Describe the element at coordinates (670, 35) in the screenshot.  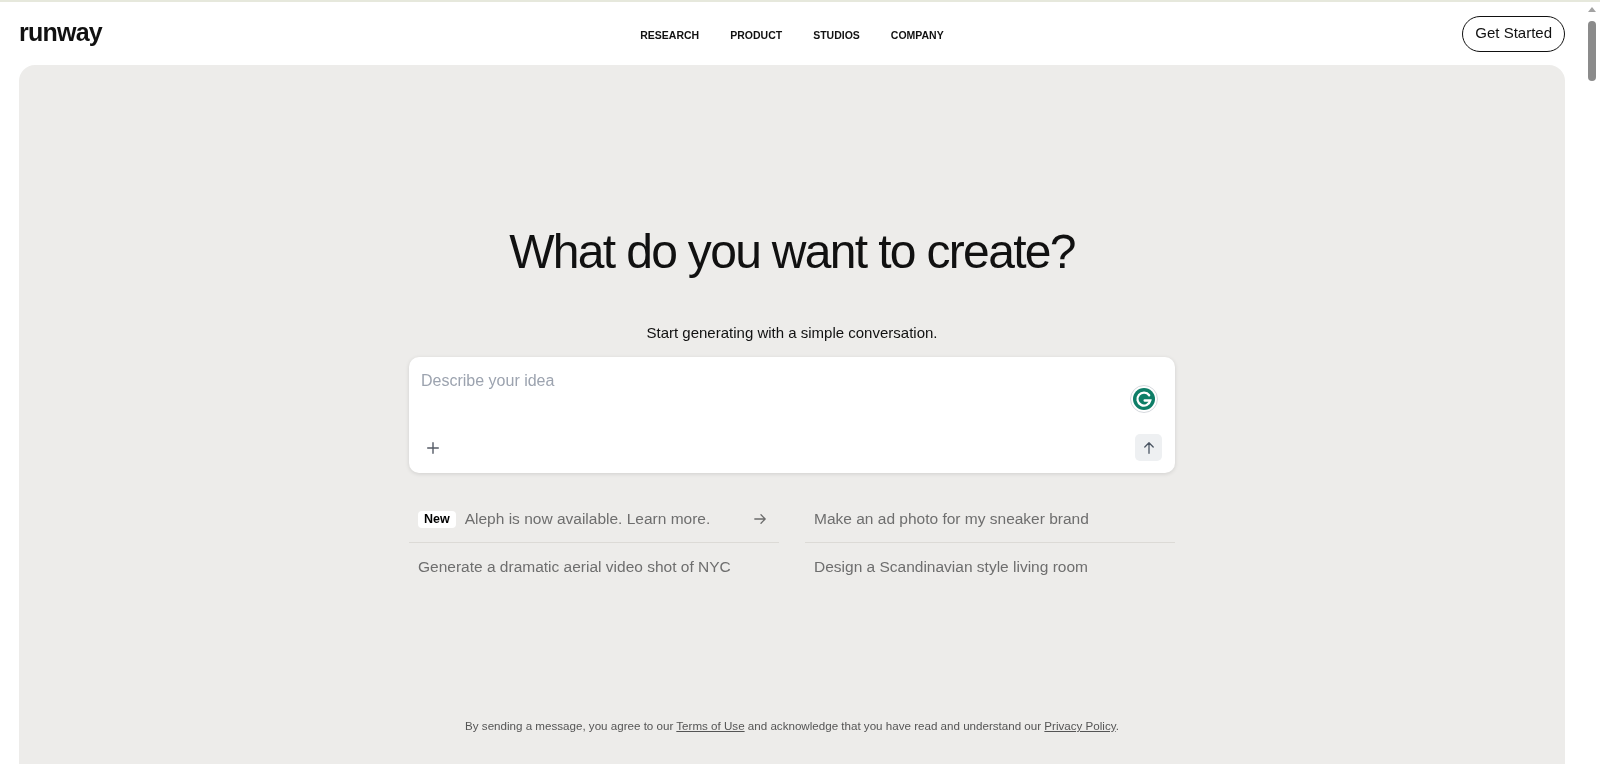
I see `nav-link: RESEARCH` at that location.